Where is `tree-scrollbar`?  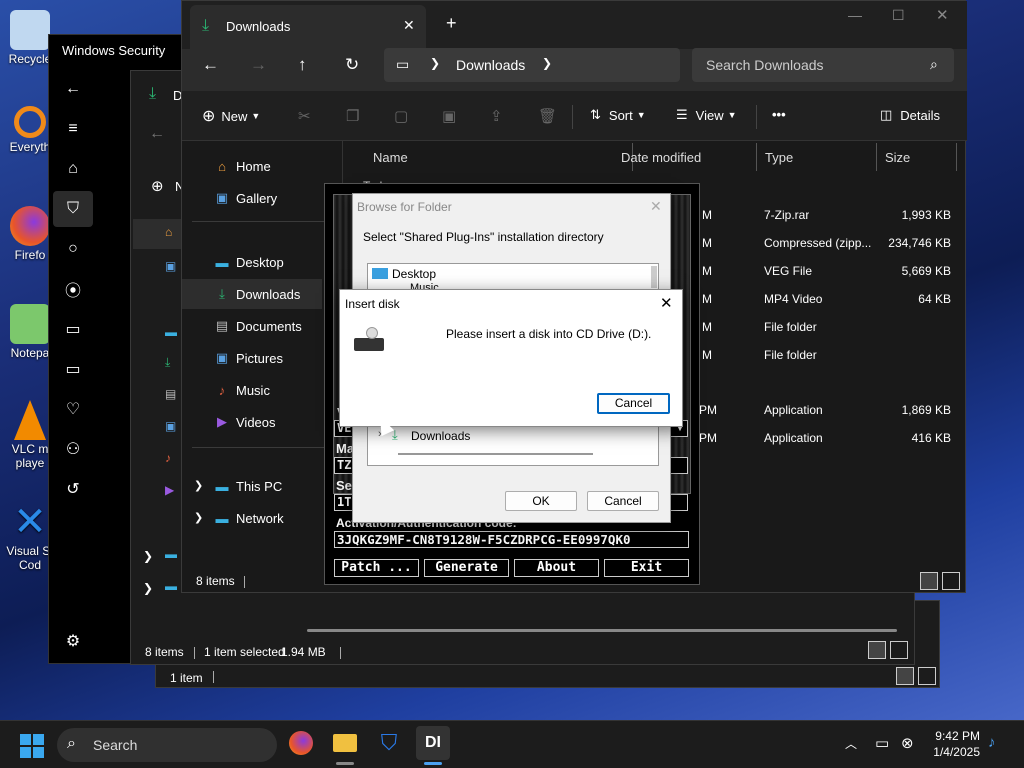 tree-scrollbar is located at coordinates (654, 277).